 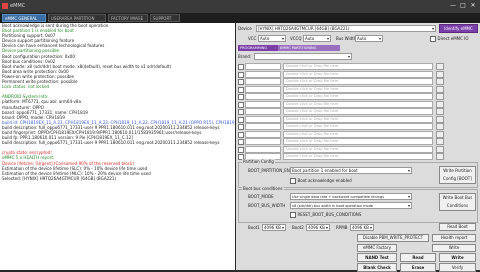 I want to click on write-button: Write, so click(x=457, y=257).